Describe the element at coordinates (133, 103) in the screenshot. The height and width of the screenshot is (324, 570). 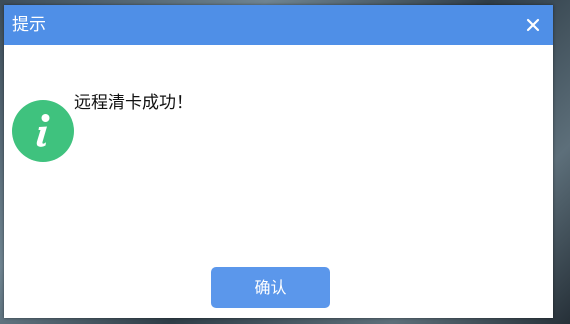
I see `dialog-message: 远程清卡成功！` at that location.